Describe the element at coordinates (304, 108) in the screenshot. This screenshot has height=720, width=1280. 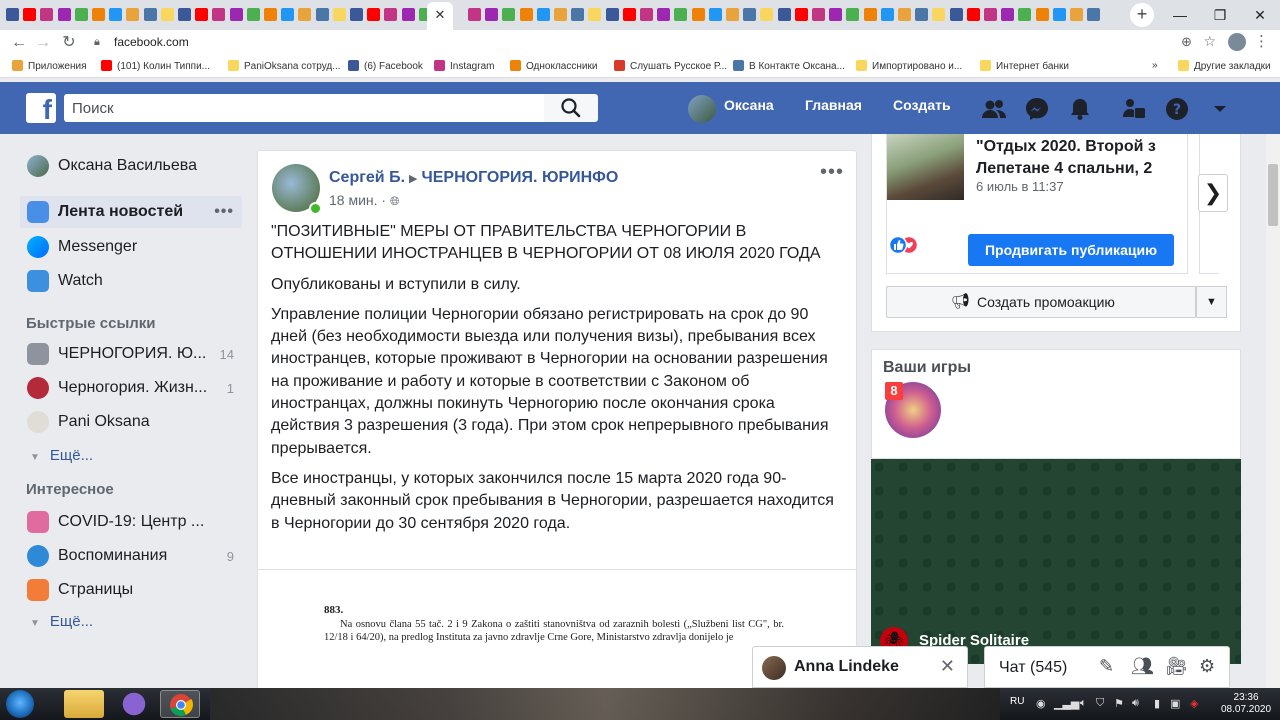
I see `search-input` at that location.